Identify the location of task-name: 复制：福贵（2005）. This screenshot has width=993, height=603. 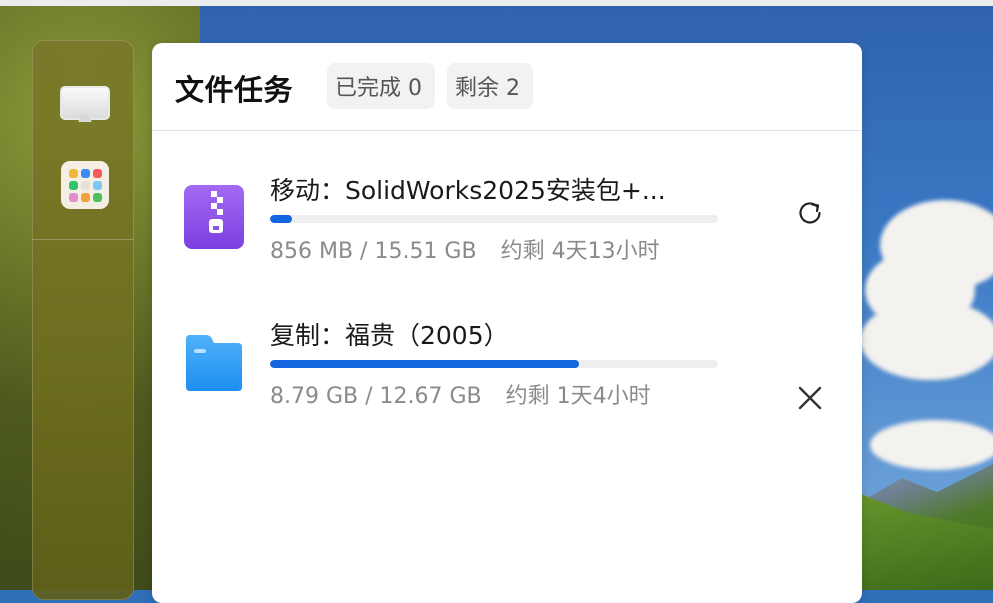
(389, 335).